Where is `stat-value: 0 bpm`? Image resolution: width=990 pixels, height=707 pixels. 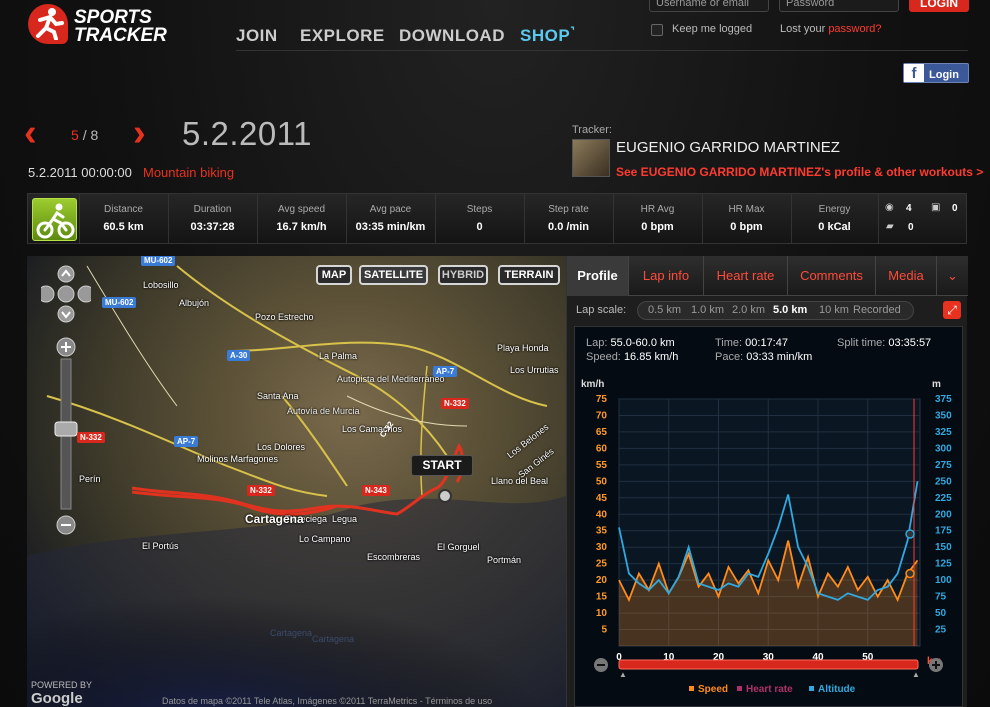 stat-value: 0 bpm is located at coordinates (746, 227).